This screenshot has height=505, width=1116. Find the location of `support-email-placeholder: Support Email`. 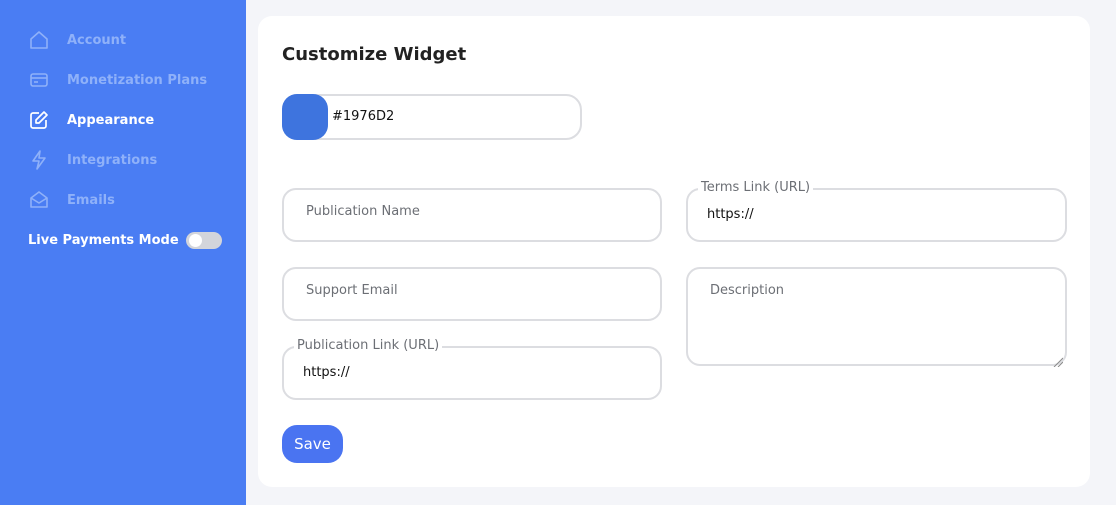

support-email-placeholder: Support Email is located at coordinates (352, 290).